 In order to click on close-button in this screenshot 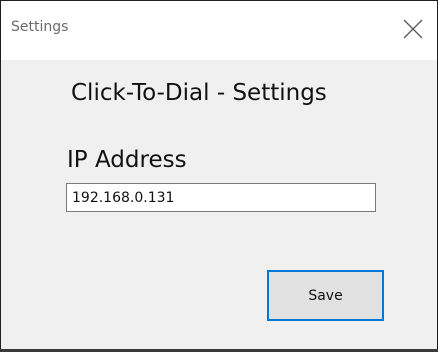, I will do `click(413, 29)`.